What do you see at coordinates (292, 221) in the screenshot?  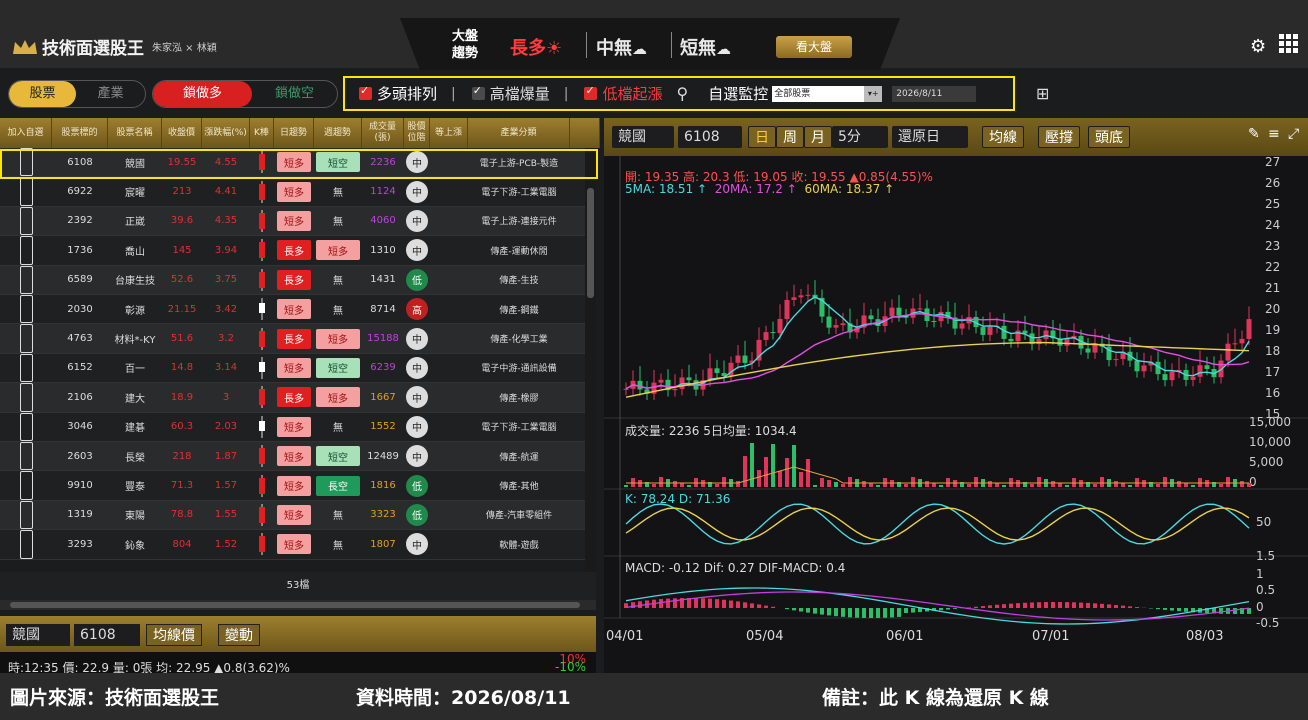 I see `table-row: 2392 正崴 39.6 4.35 短多無 4060 中電子上游-連接元件` at bounding box center [292, 221].